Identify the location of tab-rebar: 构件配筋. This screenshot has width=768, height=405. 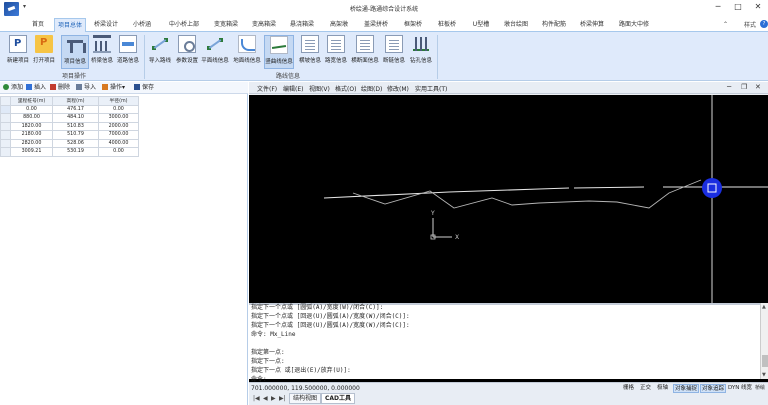
(554, 25).